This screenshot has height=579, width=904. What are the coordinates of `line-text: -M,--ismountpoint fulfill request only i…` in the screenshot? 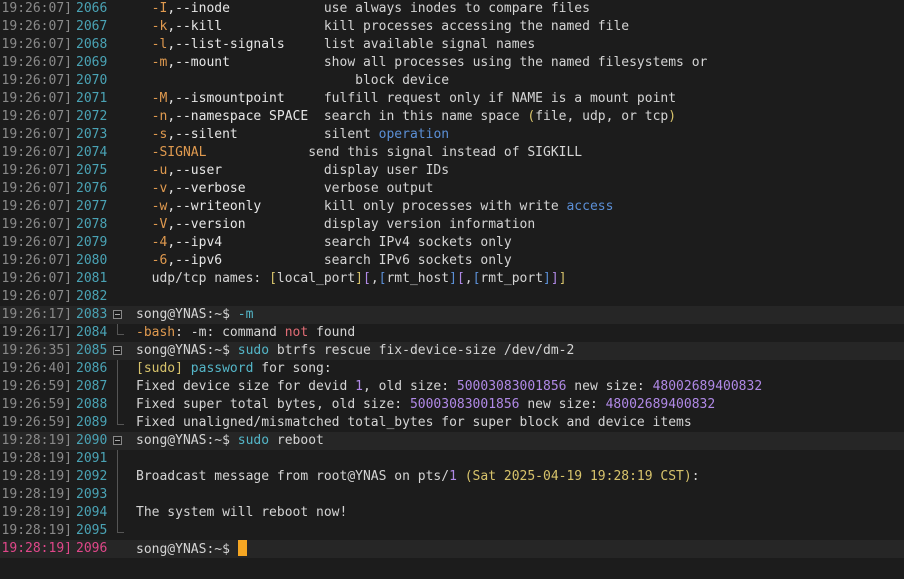 It's located at (406, 99).